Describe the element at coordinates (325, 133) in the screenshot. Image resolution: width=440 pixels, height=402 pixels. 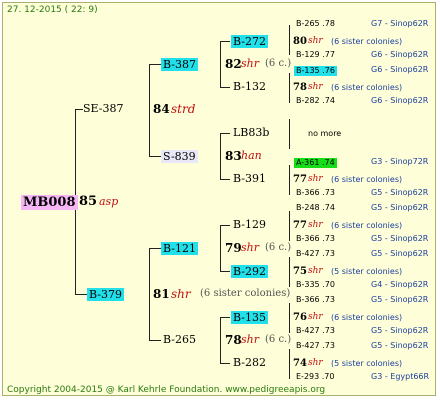
I see `no-more-label: no more` at that location.